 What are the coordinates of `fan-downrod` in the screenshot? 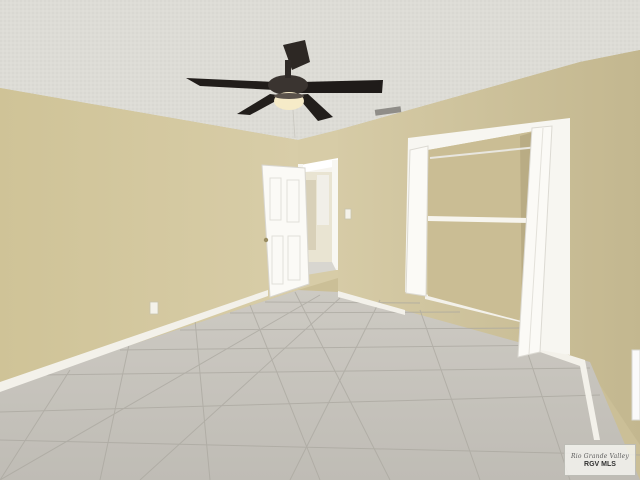 It's located at (288, 69).